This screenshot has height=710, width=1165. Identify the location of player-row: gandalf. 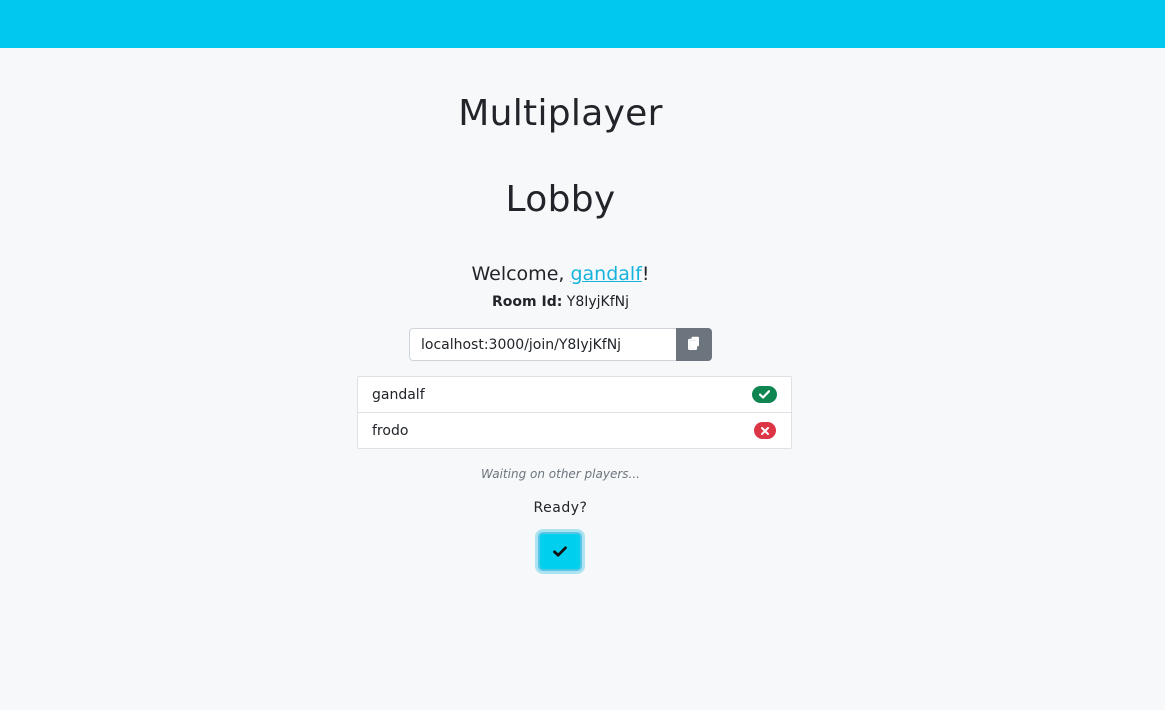
(574, 394).